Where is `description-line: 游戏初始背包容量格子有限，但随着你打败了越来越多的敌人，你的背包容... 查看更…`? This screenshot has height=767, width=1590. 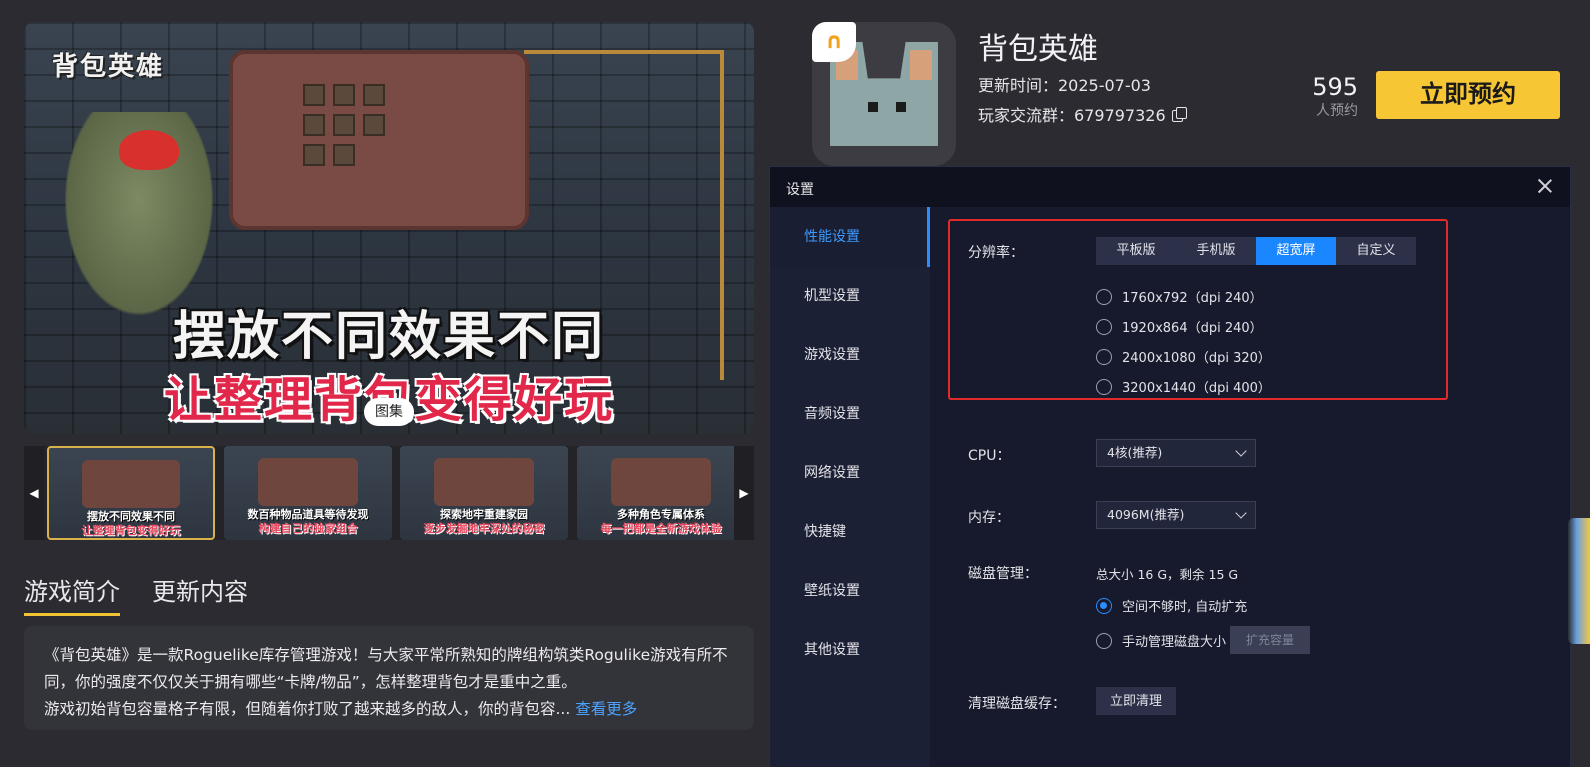
description-line: 游戏初始背包容量格子有限，但随着你打败了越来越多的敌人，你的背包容... 查看更… is located at coordinates (389, 709).